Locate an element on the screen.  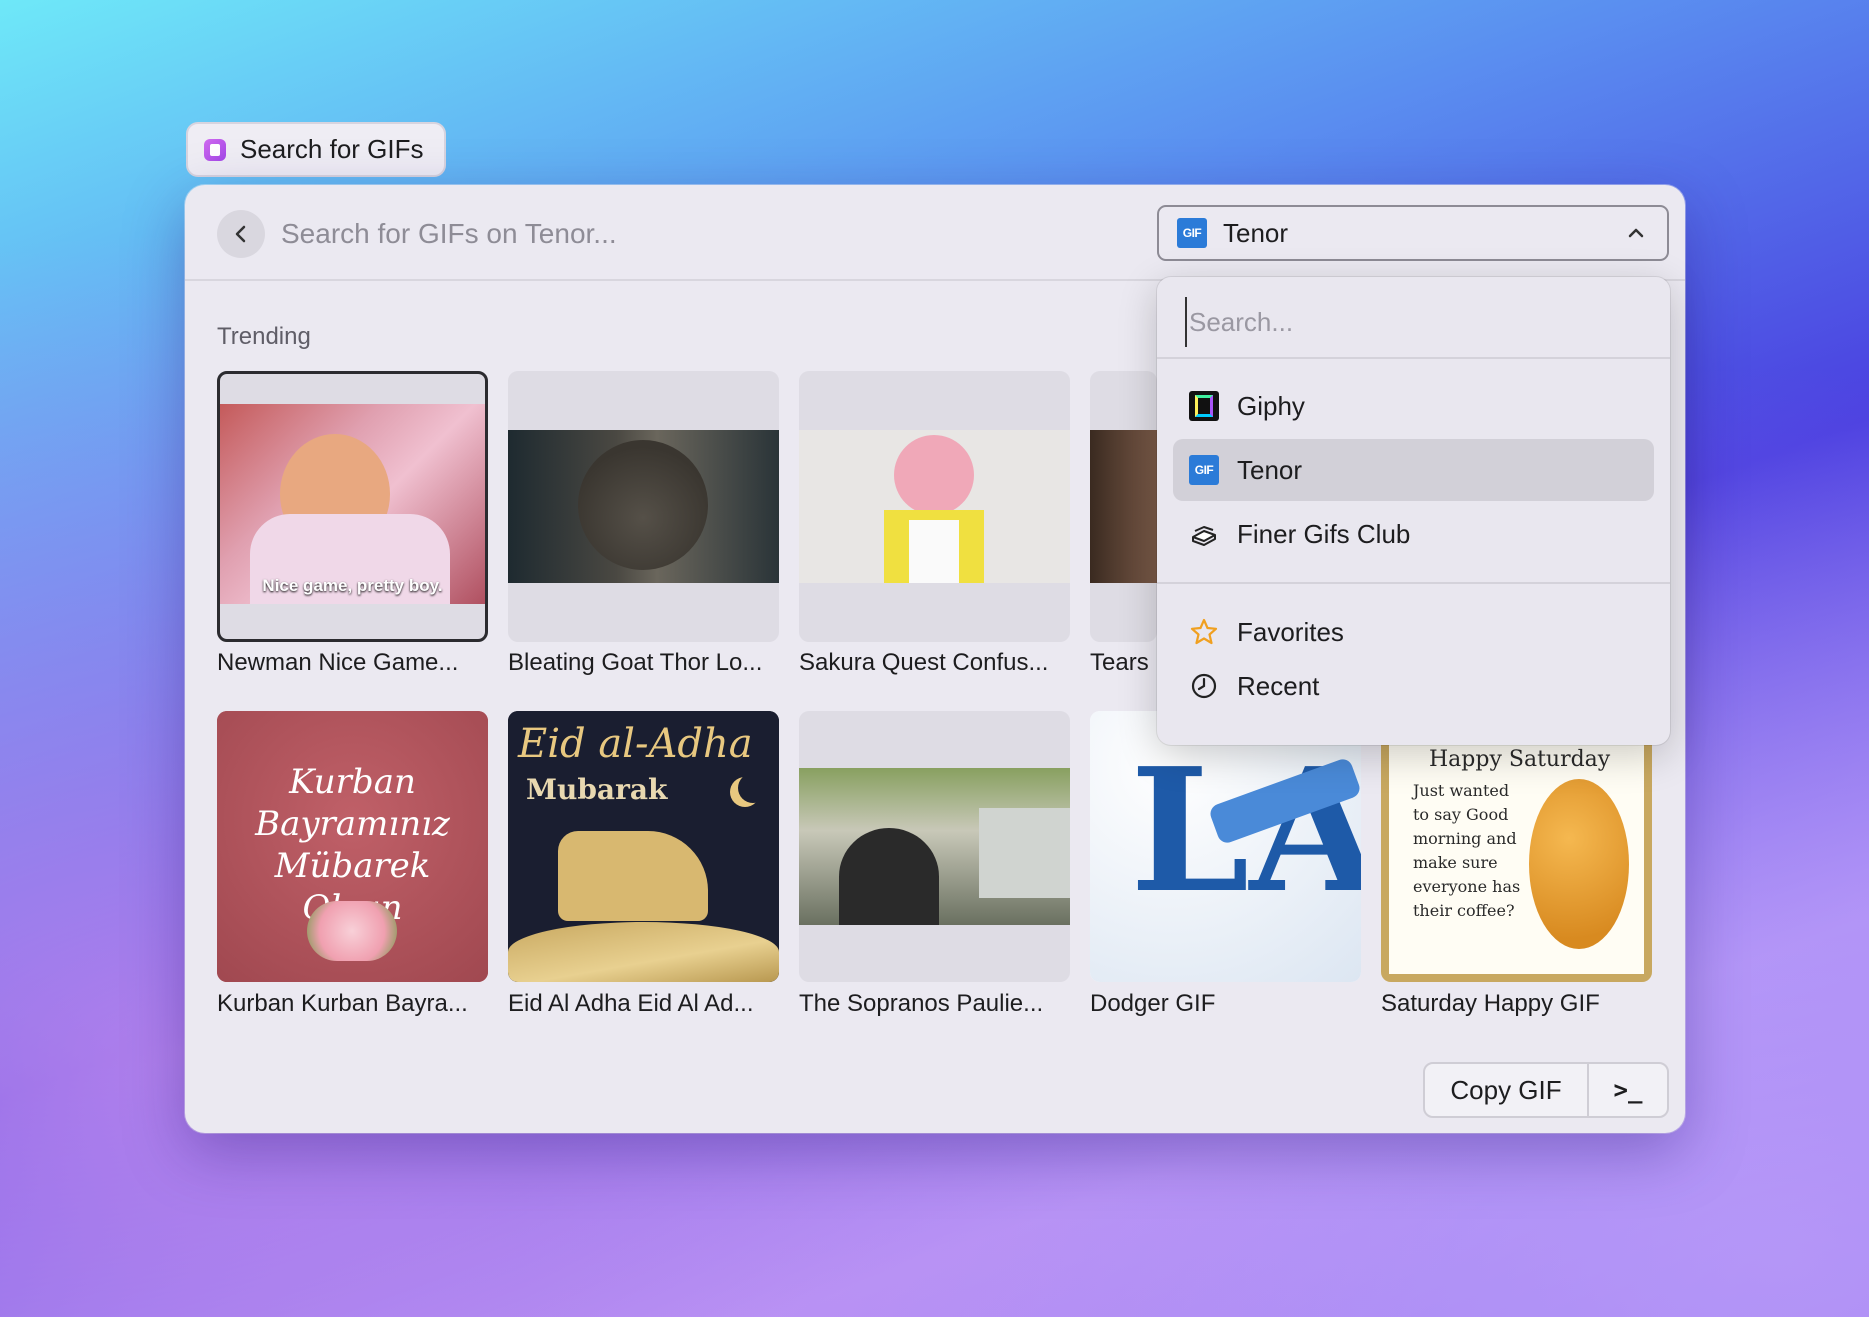
chevron-up-icon is located at coordinates (1636, 233).